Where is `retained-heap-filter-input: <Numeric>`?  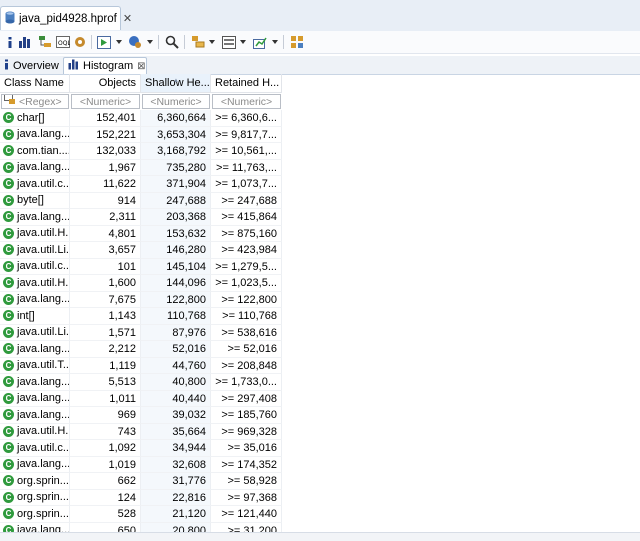
retained-heap-filter-input: <Numeric> is located at coordinates (246, 101).